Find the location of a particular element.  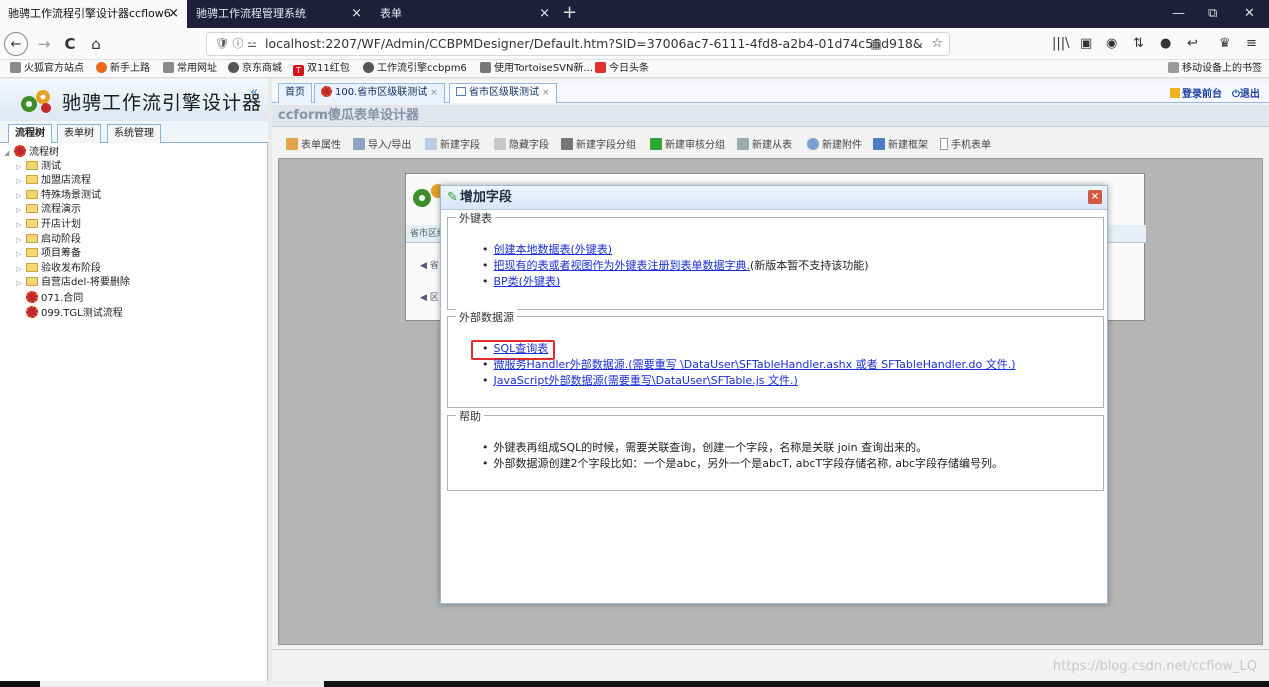

mobile-form-button: 手机表单 is located at coordinates (965, 146).